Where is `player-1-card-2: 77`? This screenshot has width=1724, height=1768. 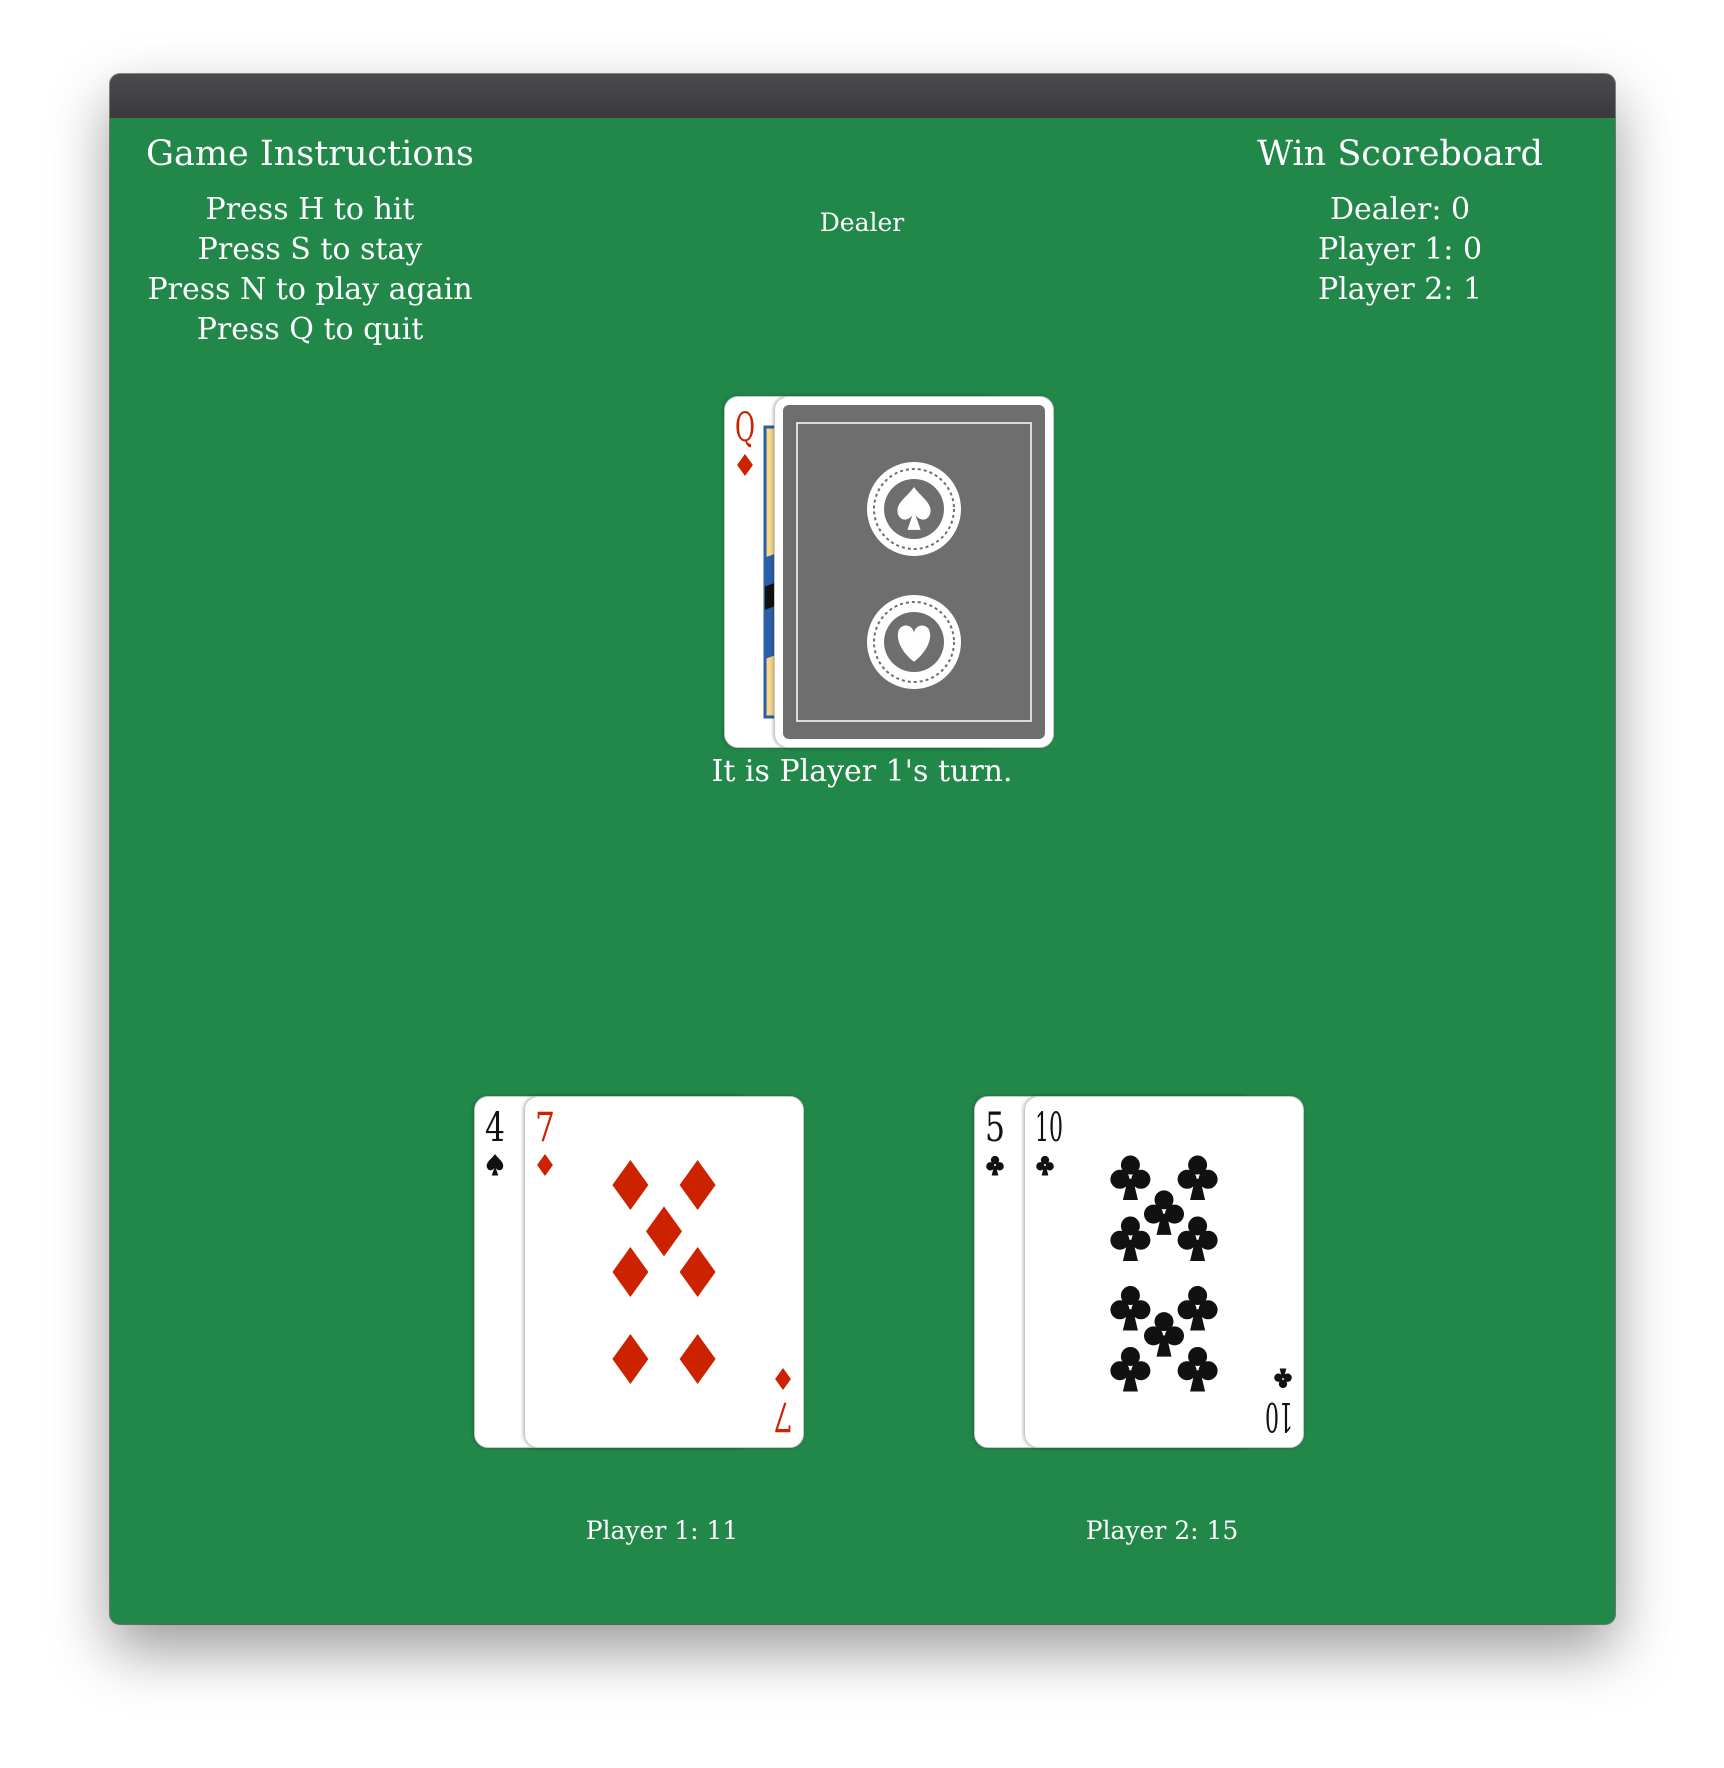 player-1-card-2: 77 is located at coordinates (664, 1272).